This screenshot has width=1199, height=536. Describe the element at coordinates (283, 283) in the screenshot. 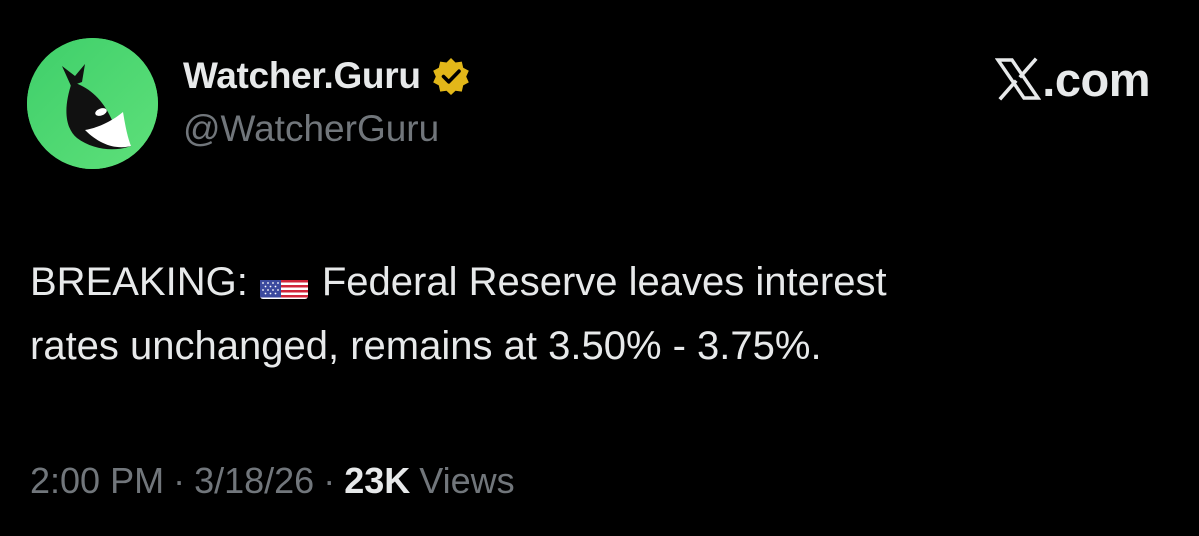

I see `us-flag-icon` at that location.